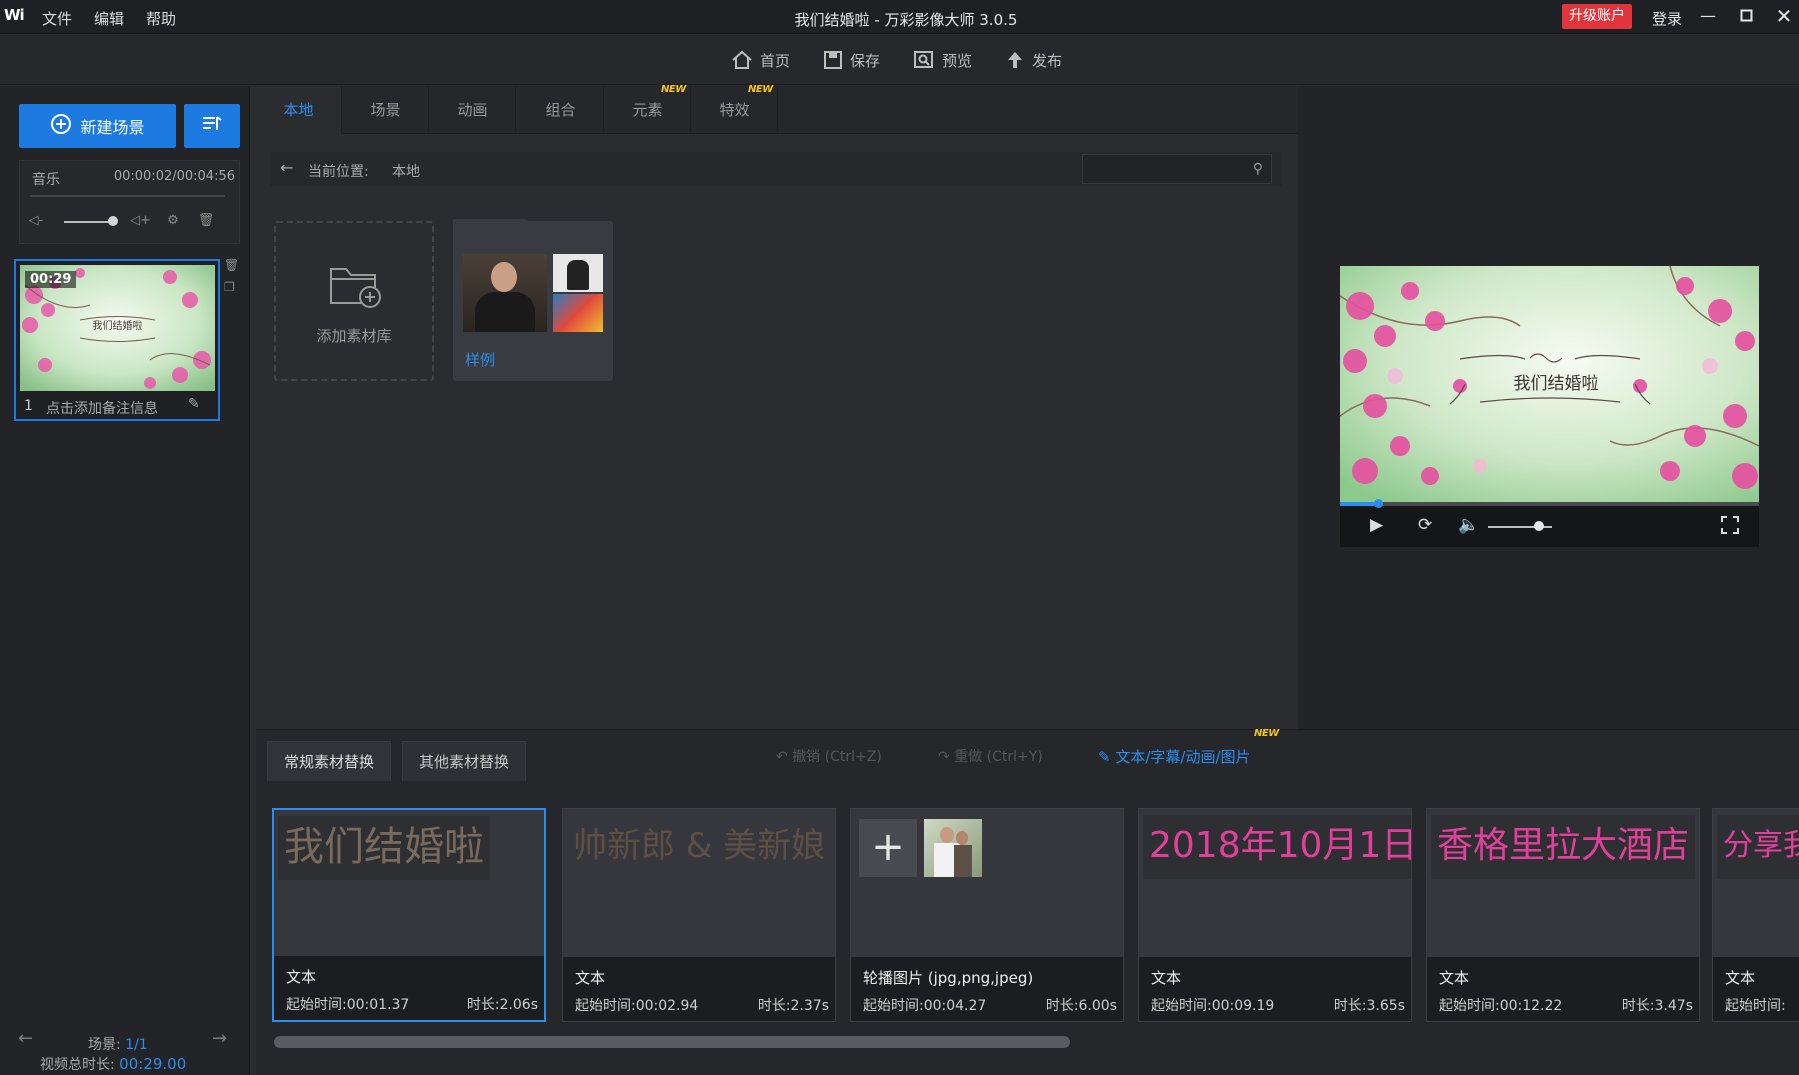 This screenshot has height=1075, width=1799. I want to click on search-icon: ⚲, so click(1257, 169).